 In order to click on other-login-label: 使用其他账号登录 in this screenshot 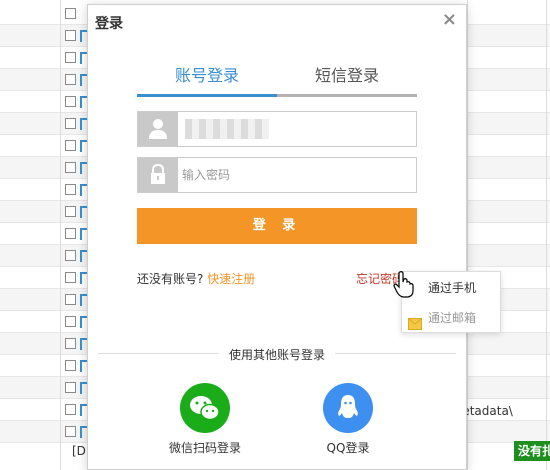, I will do `click(276, 355)`.